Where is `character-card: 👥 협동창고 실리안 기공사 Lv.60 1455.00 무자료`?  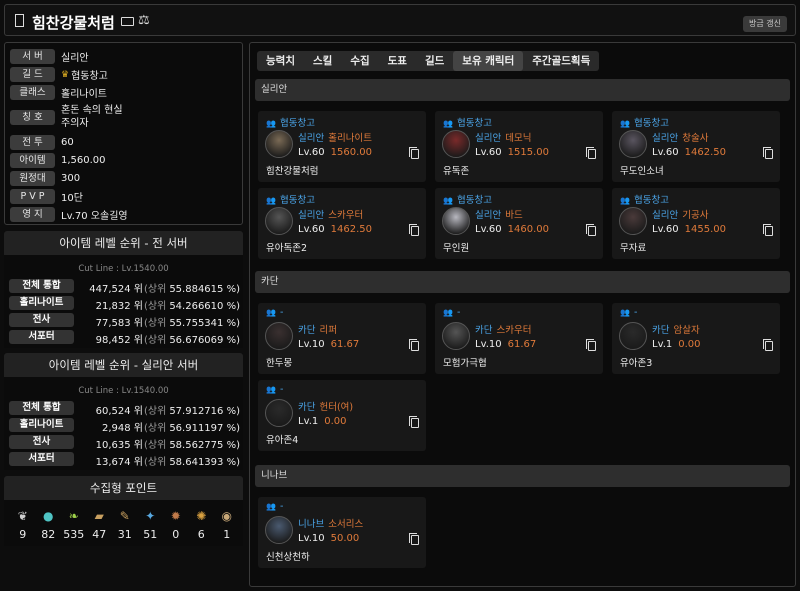
character-card: 👥 협동창고 실리안 기공사 Lv.60 1455.00 무자료 is located at coordinates (696, 223).